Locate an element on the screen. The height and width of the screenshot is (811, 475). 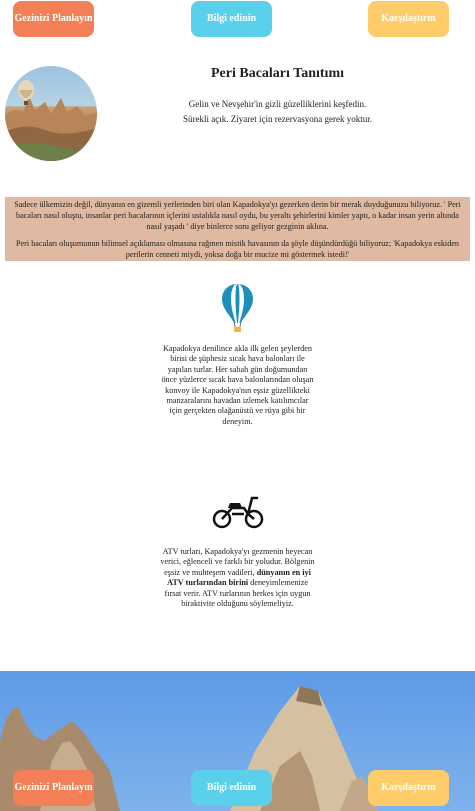
get-info-button: Bilgi edinin is located at coordinates (231, 19).